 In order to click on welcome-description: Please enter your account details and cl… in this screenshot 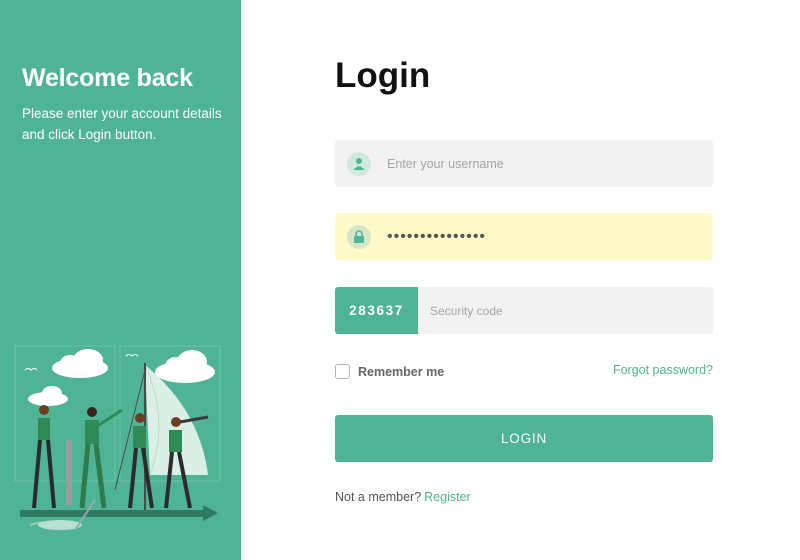, I will do `click(122, 124)`.